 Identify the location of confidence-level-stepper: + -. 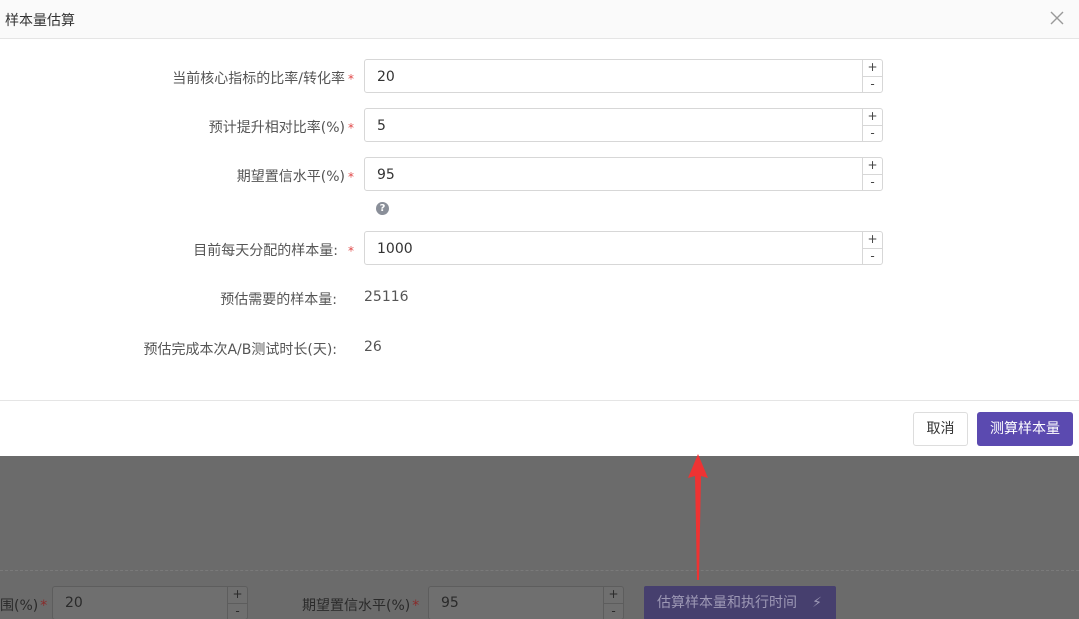
(872, 174).